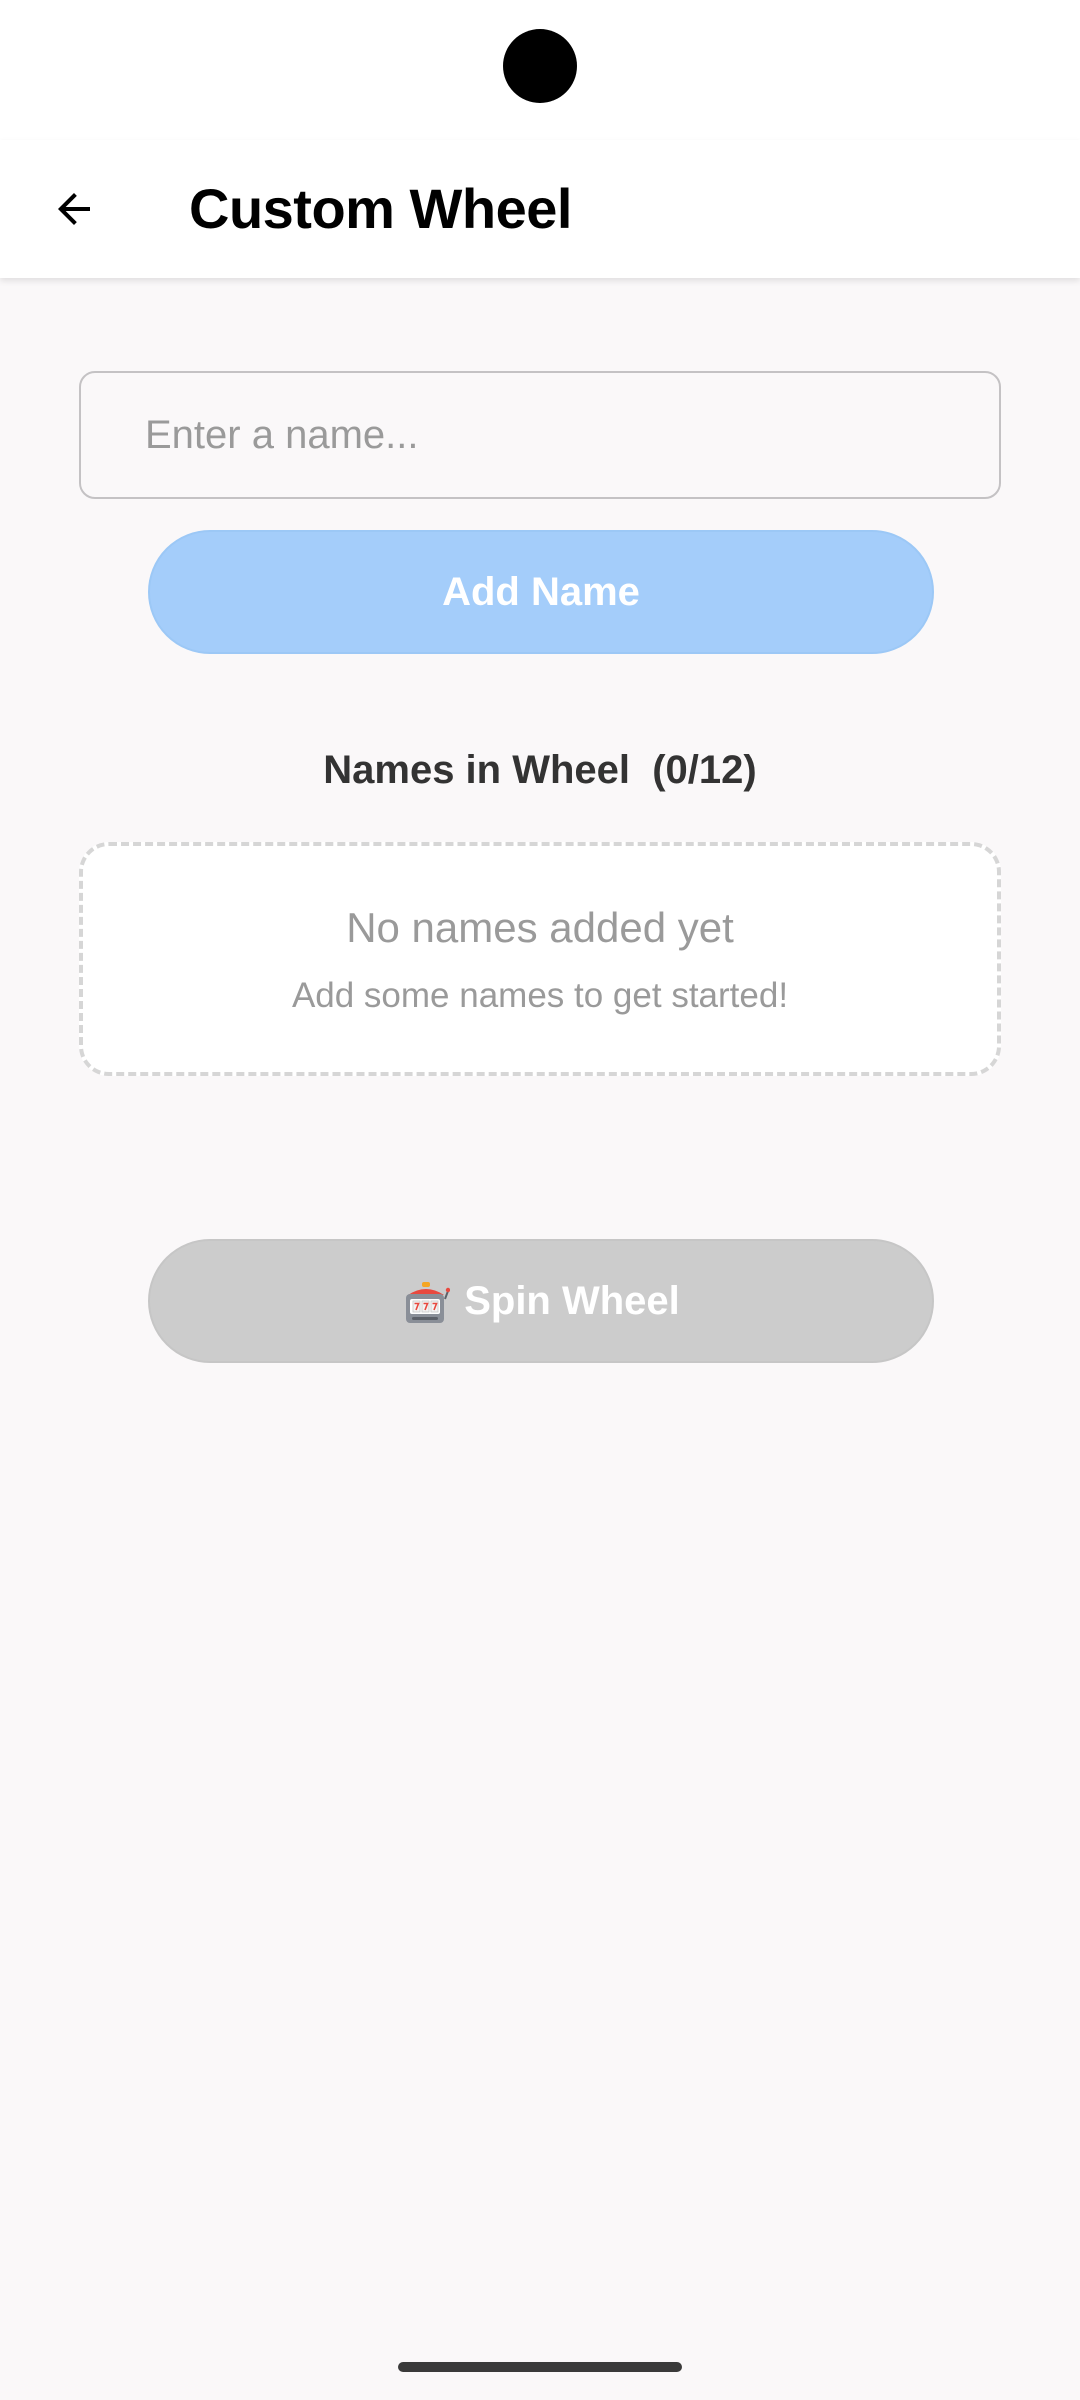  I want to click on status-bar, so click(540, 70).